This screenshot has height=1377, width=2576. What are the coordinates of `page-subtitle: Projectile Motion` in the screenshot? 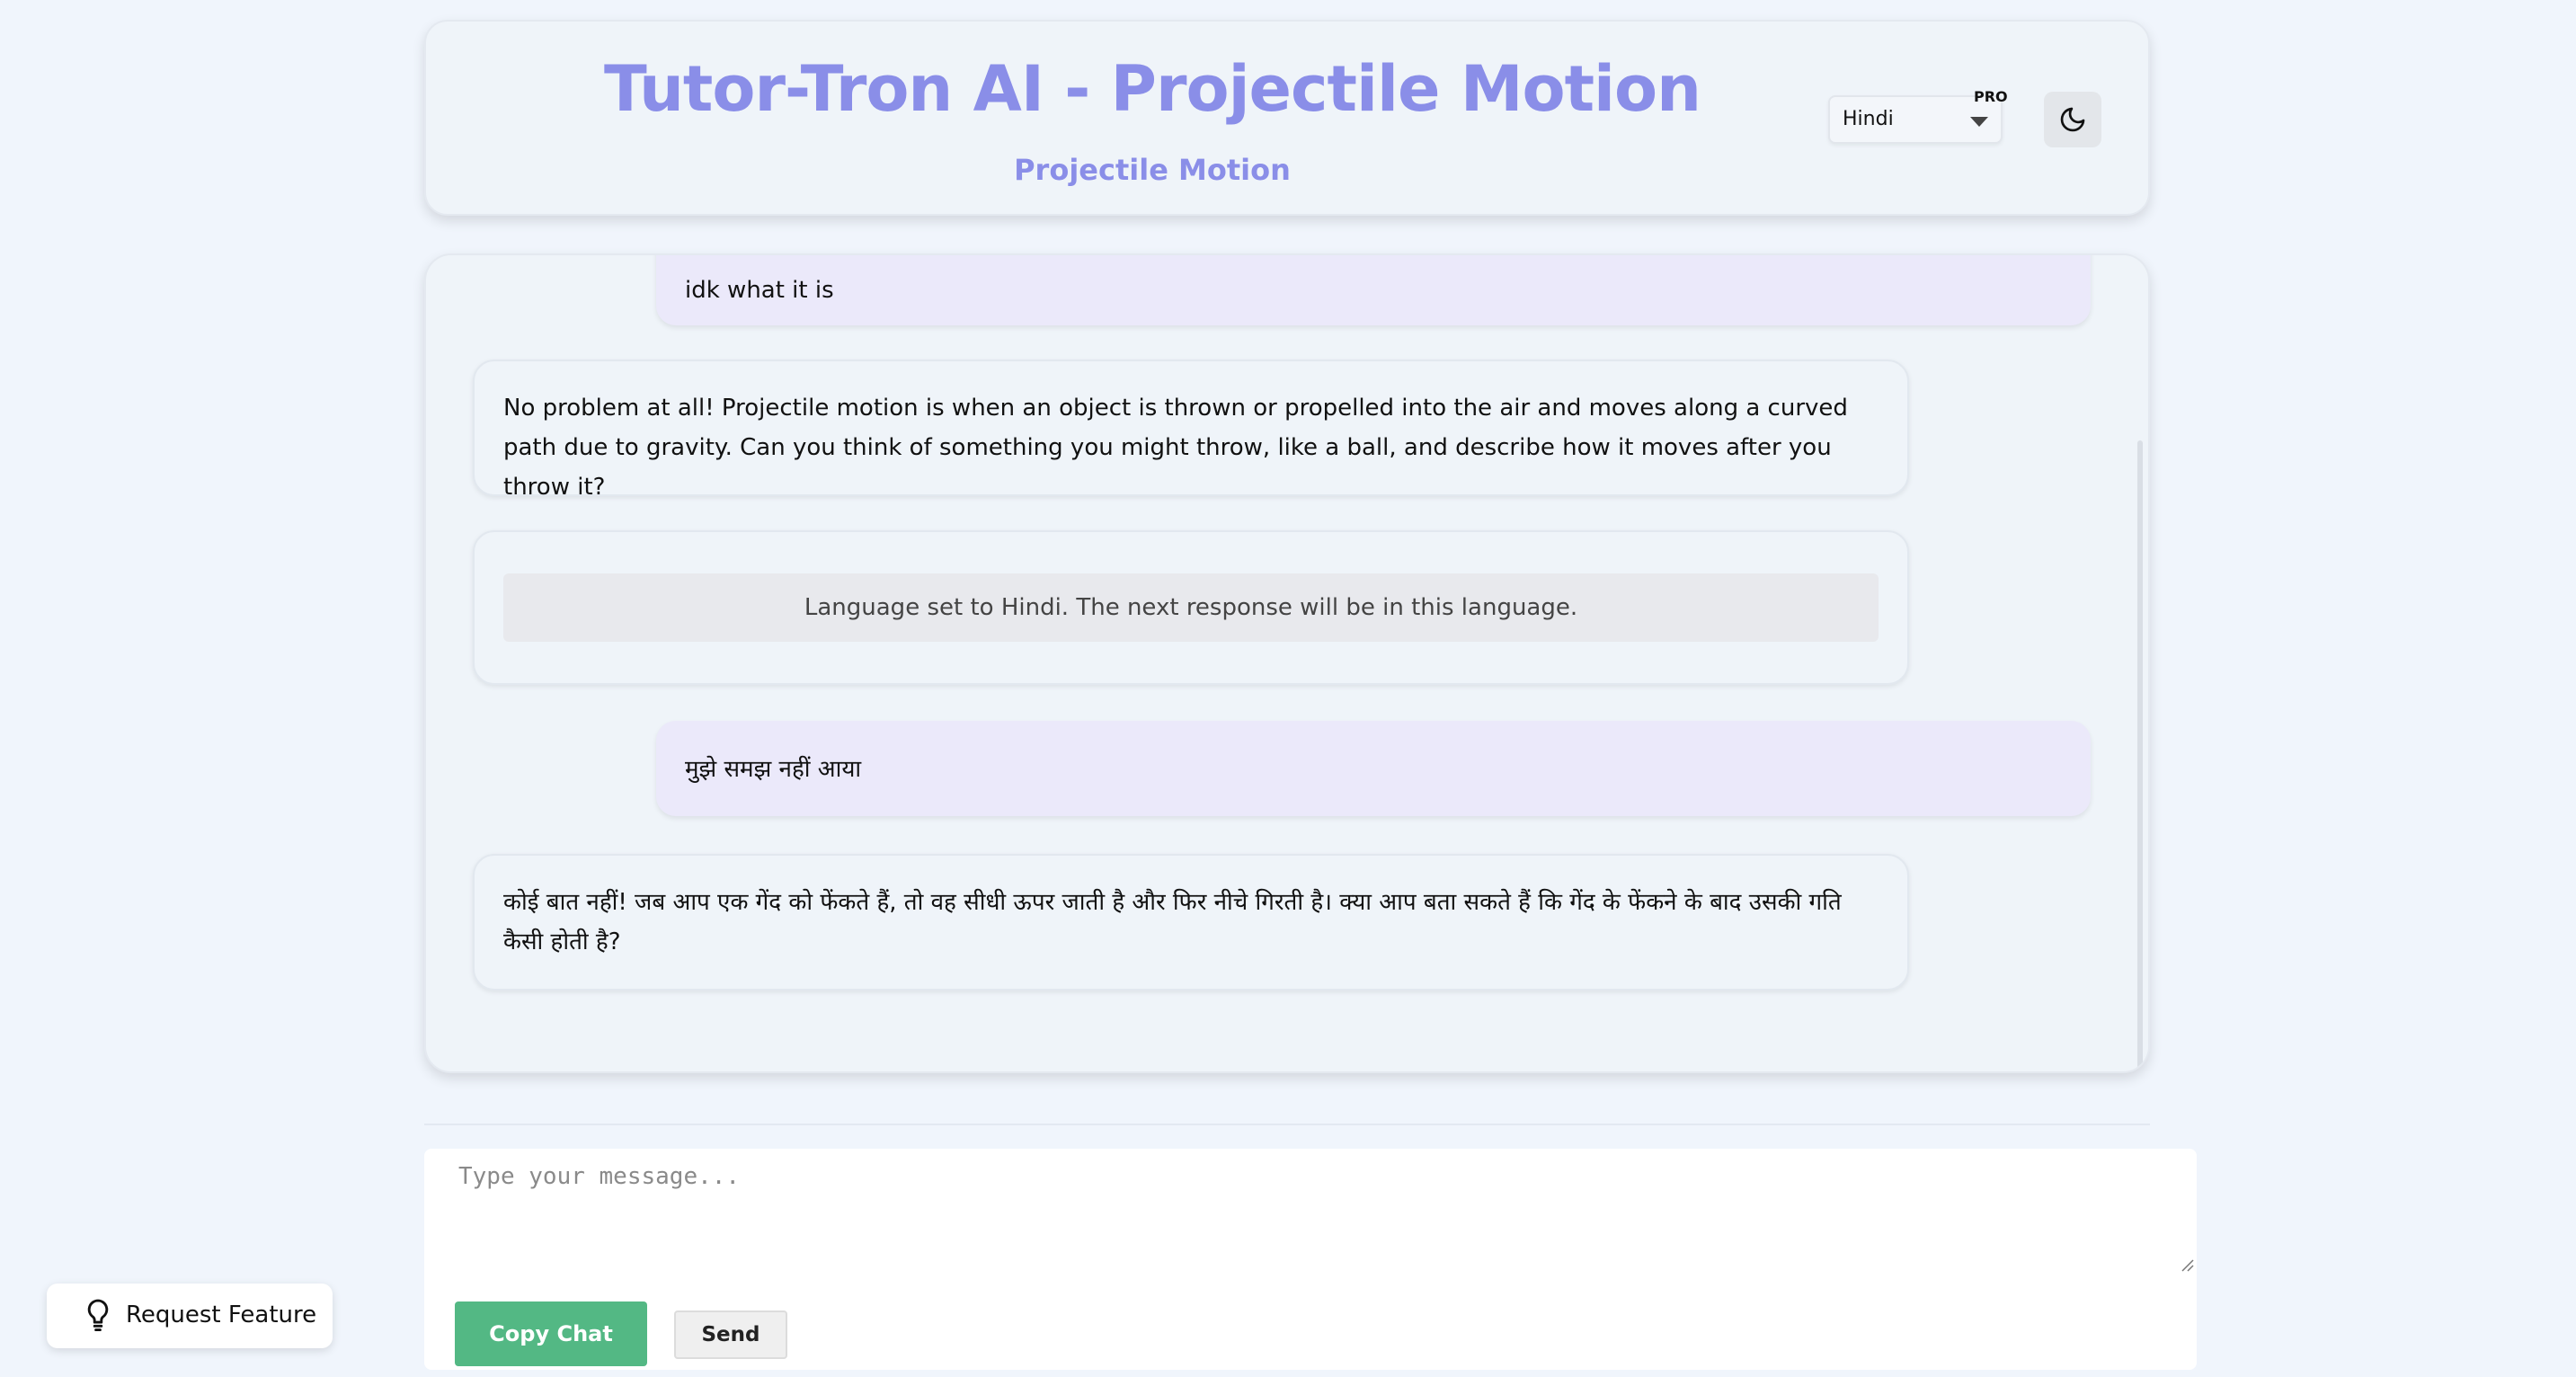 It's located at (1152, 170).